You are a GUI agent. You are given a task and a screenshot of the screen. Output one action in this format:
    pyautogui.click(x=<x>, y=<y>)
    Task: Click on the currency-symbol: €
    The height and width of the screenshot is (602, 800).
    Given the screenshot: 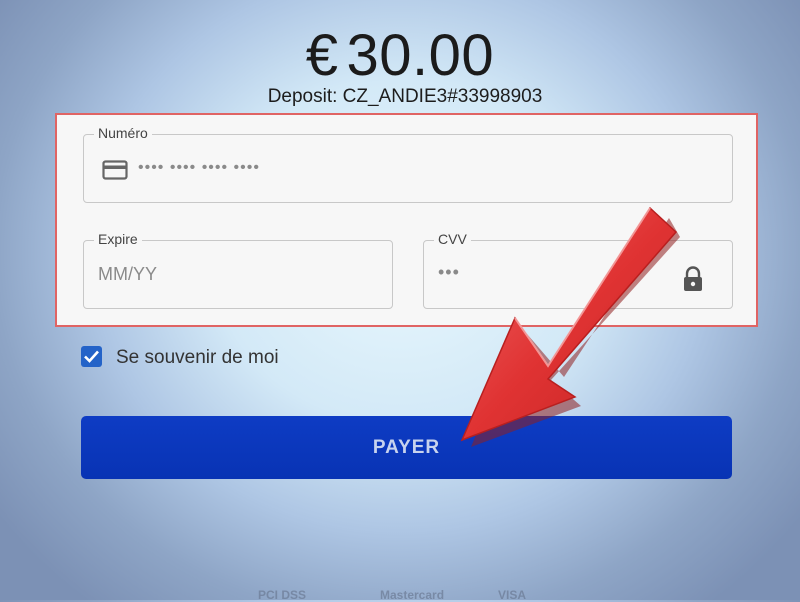 What is the action you would take?
    pyautogui.click(x=322, y=55)
    